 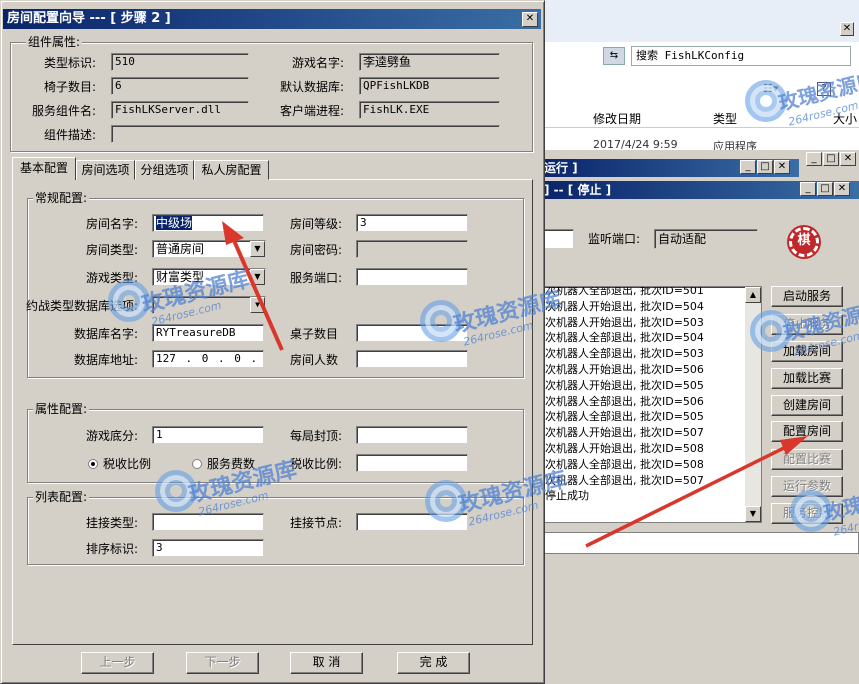 What do you see at coordinates (807, 459) in the screenshot?
I see `config-match-button: 配置比赛` at bounding box center [807, 459].